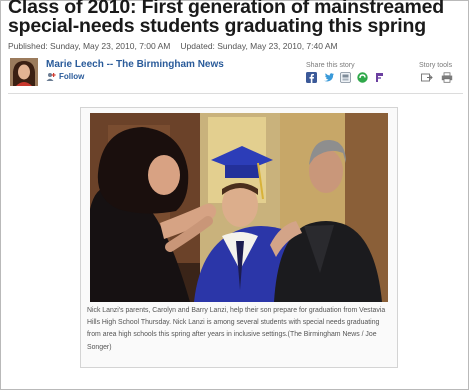 The height and width of the screenshot is (390, 469). Describe the element at coordinates (379, 77) in the screenshot. I see `yahoo-buzz-icon` at that location.